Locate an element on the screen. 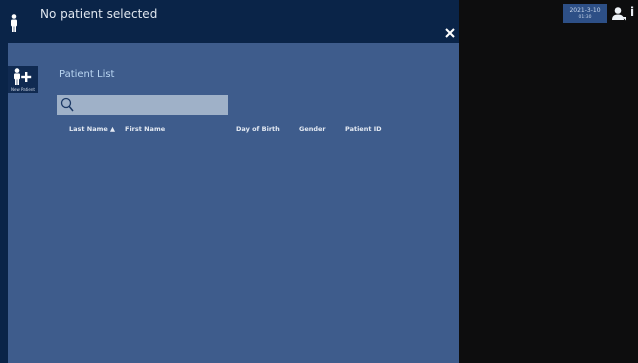 The width and height of the screenshot is (638, 363). date-time-display: 2021-3-10 01:30 is located at coordinates (585, 13).